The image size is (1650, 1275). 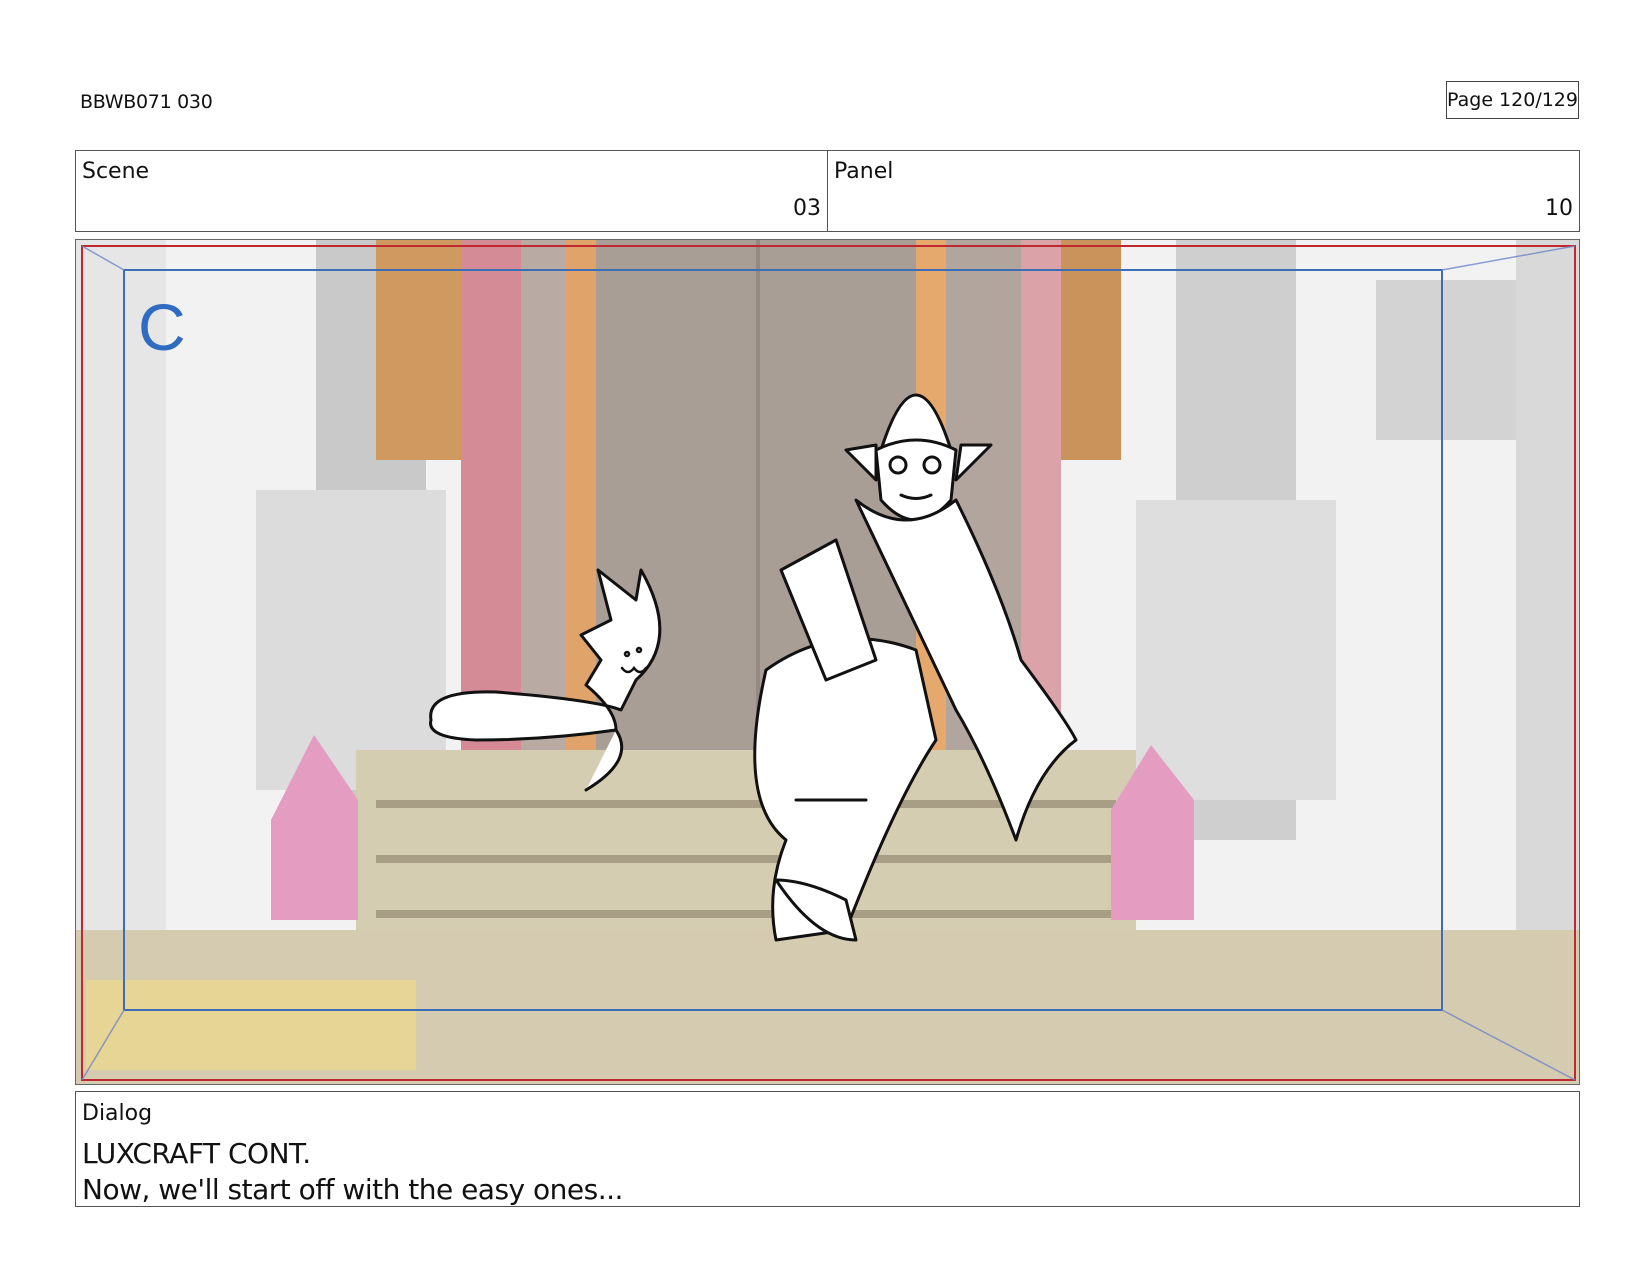 What do you see at coordinates (162, 327) in the screenshot?
I see `camera-letter: C` at bounding box center [162, 327].